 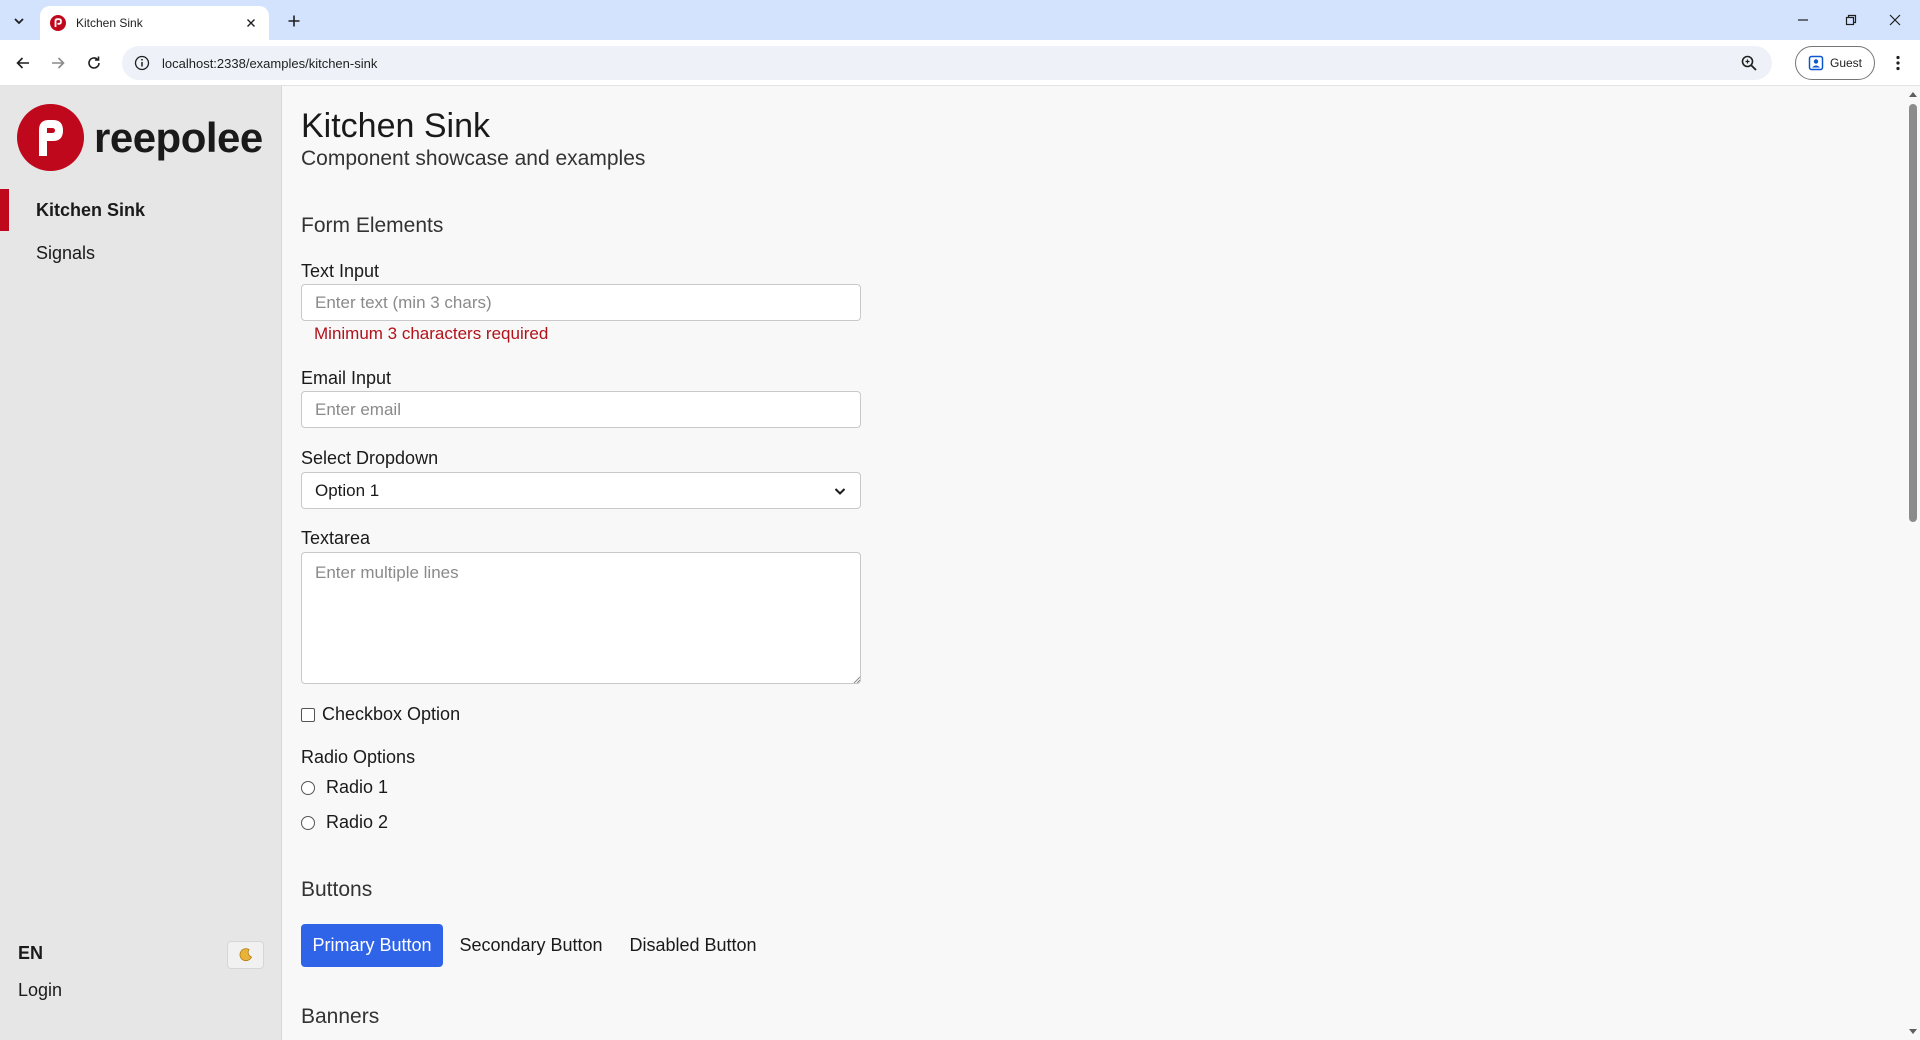 I want to click on minimize-button, so click(x=1803, y=20).